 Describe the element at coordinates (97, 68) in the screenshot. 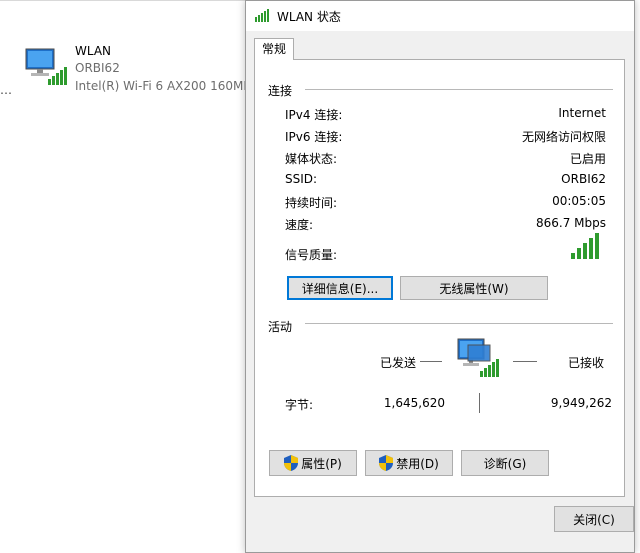

I see `adapter-ssid: ORBI62` at that location.